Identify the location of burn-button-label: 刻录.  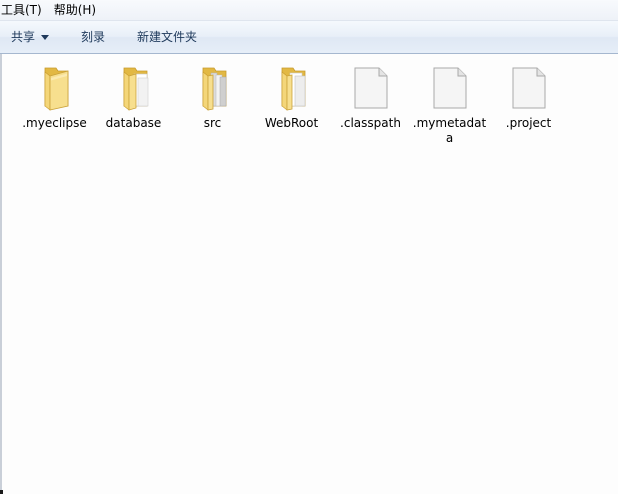
(93, 37).